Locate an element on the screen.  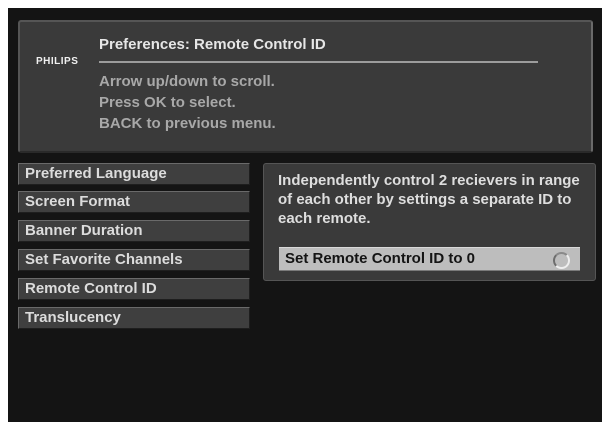
philips-logo: PHILIPS is located at coordinates (57, 61).